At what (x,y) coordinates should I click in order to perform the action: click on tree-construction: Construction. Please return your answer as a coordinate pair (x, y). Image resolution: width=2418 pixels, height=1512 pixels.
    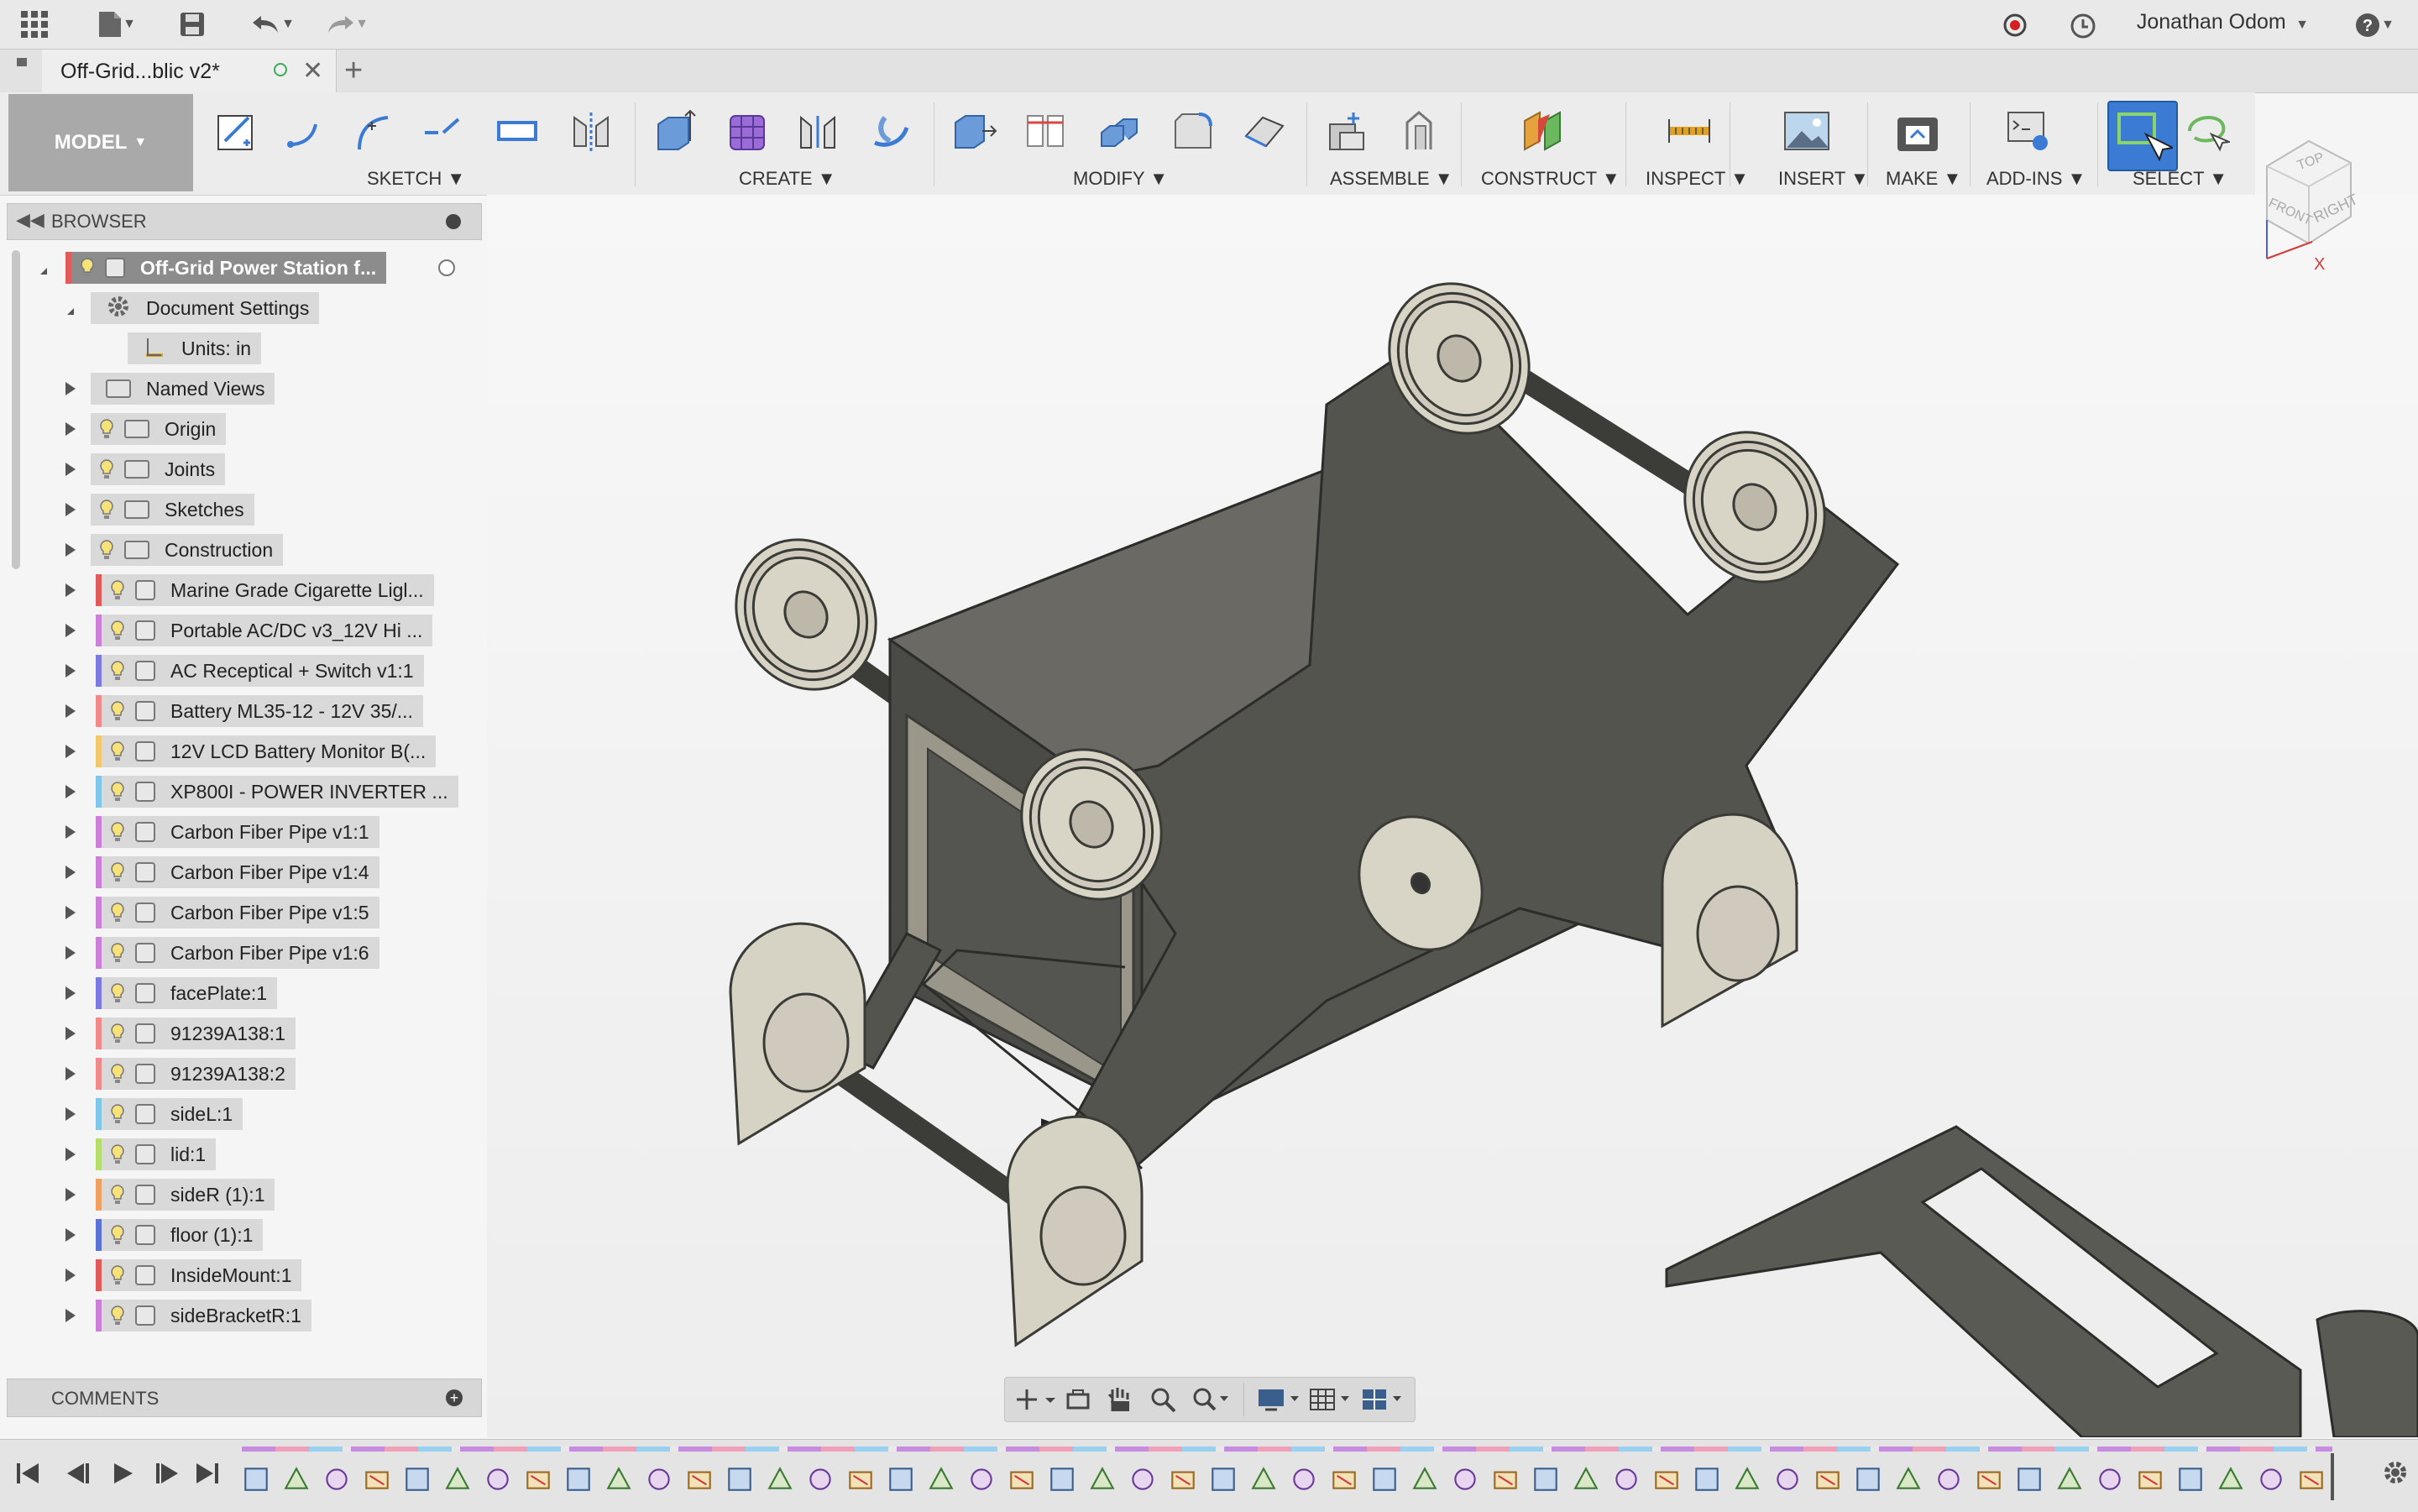
    Looking at the image, I should click on (187, 550).